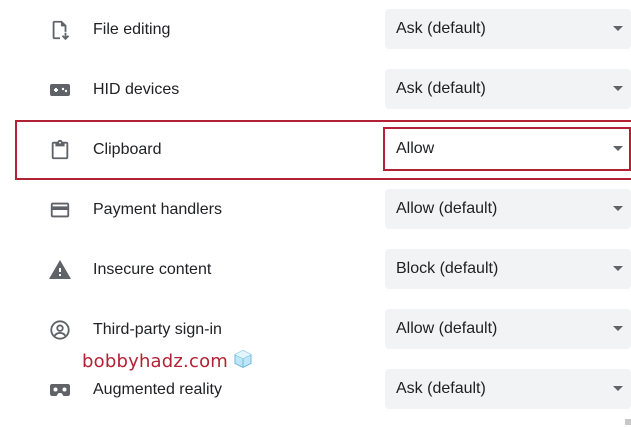  Describe the element at coordinates (60, 90) in the screenshot. I see `hid-devices-icon` at that location.